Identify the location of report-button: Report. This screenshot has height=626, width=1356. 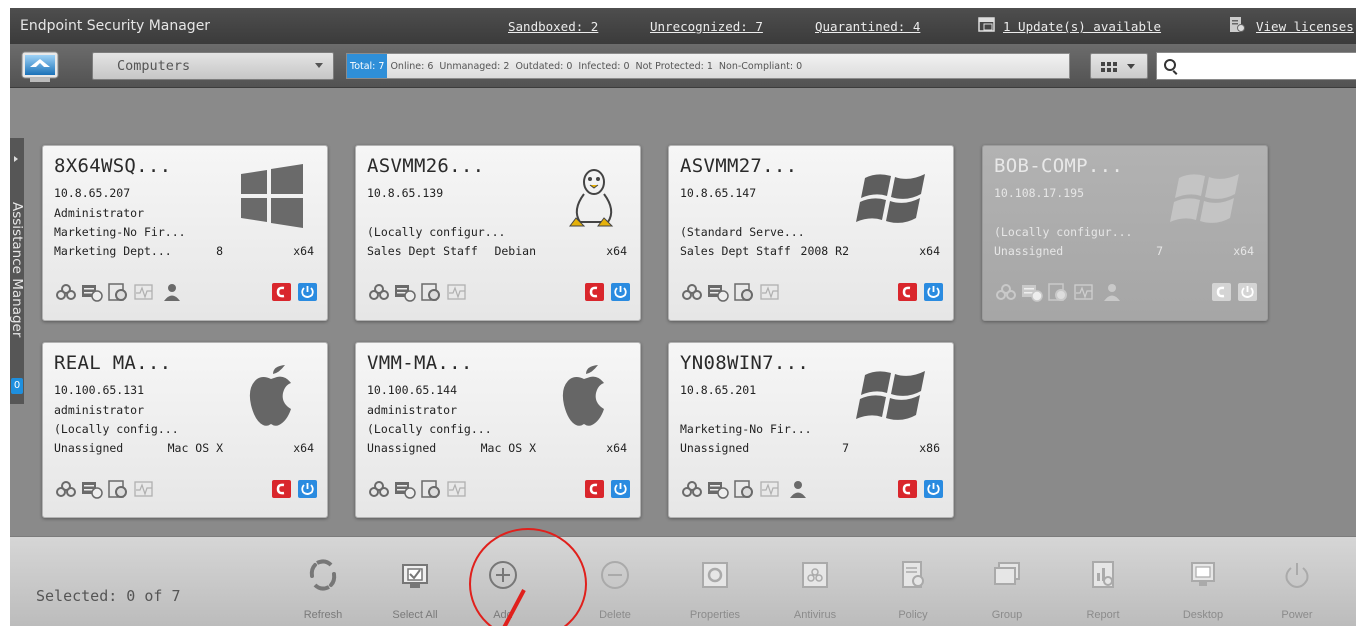
(1103, 581).